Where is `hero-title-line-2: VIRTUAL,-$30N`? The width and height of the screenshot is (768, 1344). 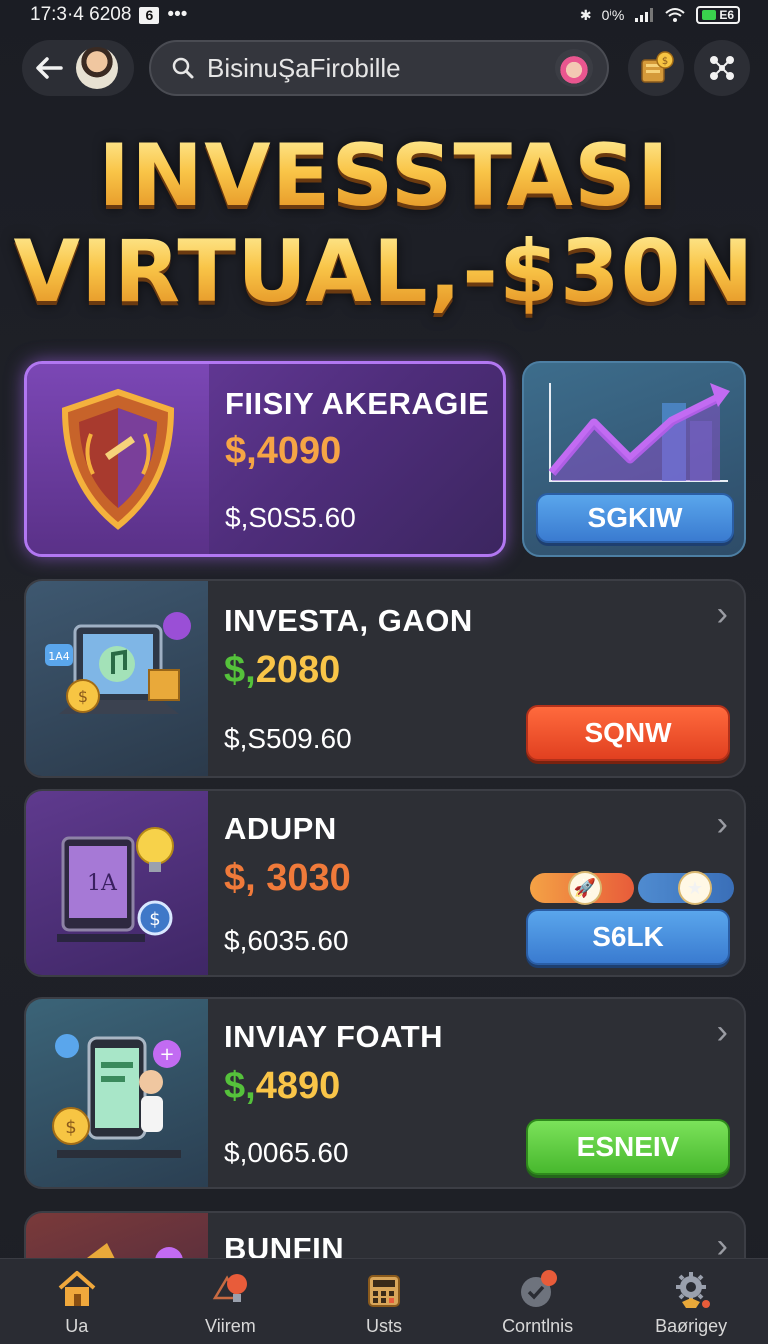
hero-title-line-2: VIRTUAL,-$30N is located at coordinates (384, 272).